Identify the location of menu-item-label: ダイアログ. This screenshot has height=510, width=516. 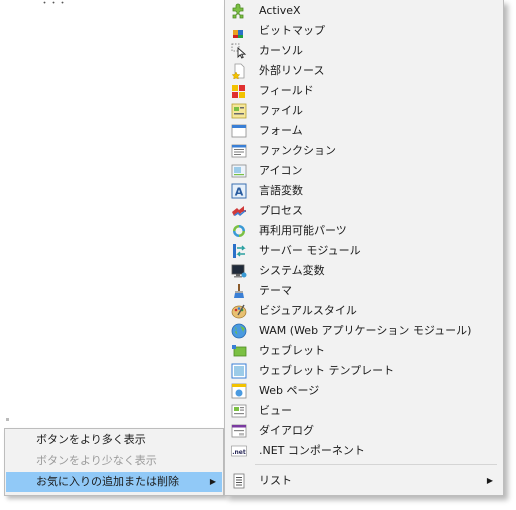
(286, 430).